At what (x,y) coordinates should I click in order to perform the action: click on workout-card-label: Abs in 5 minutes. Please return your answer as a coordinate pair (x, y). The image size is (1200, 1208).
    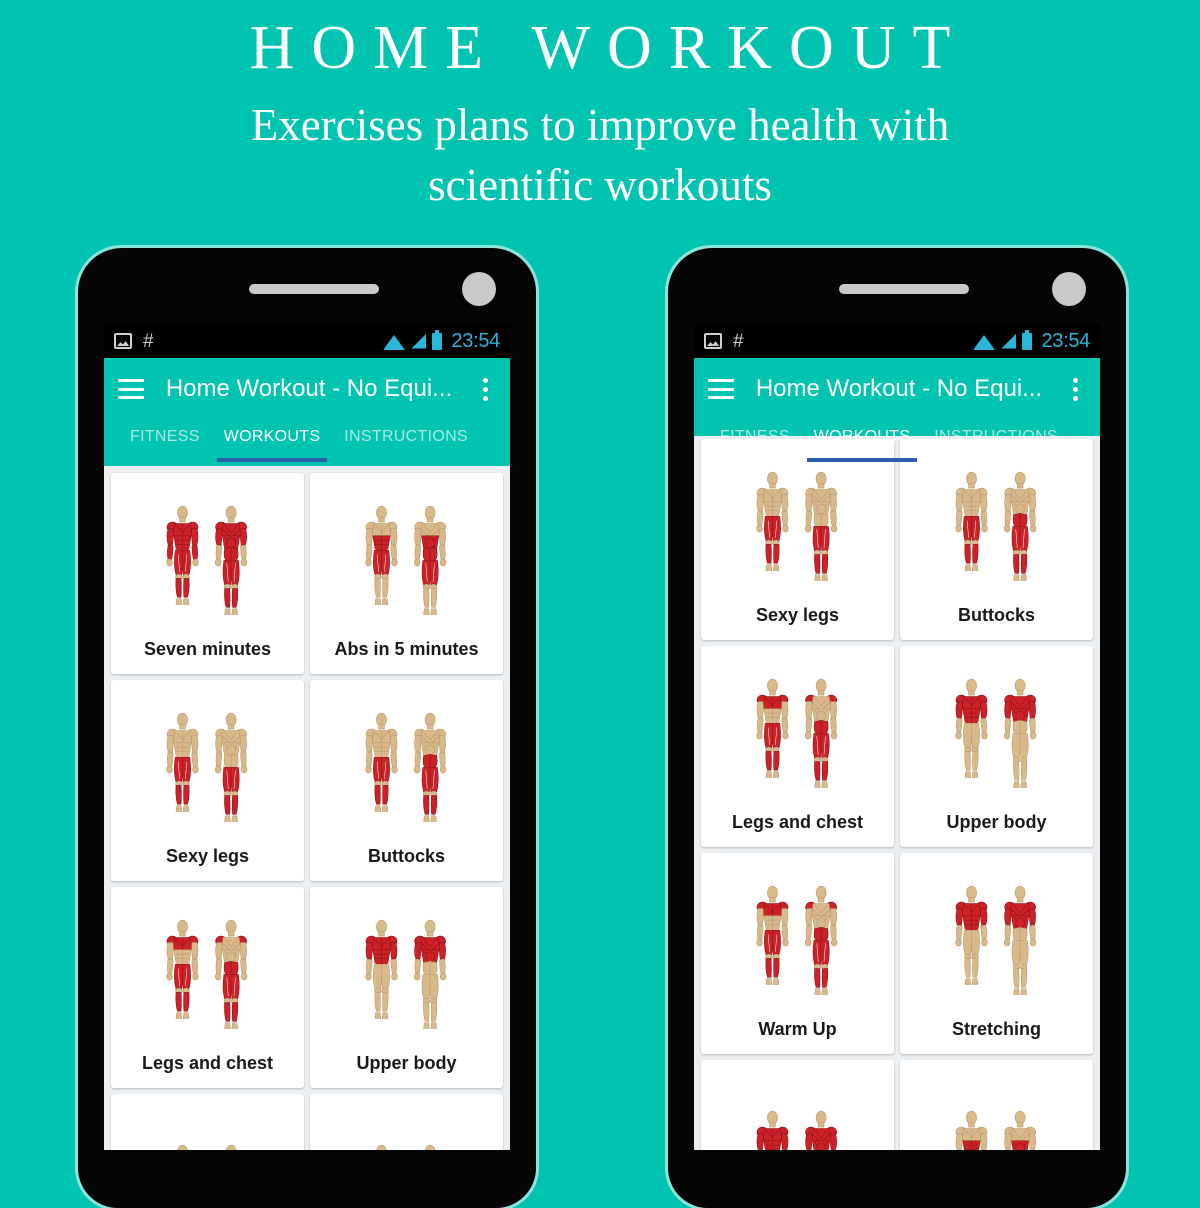
    Looking at the image, I should click on (406, 649).